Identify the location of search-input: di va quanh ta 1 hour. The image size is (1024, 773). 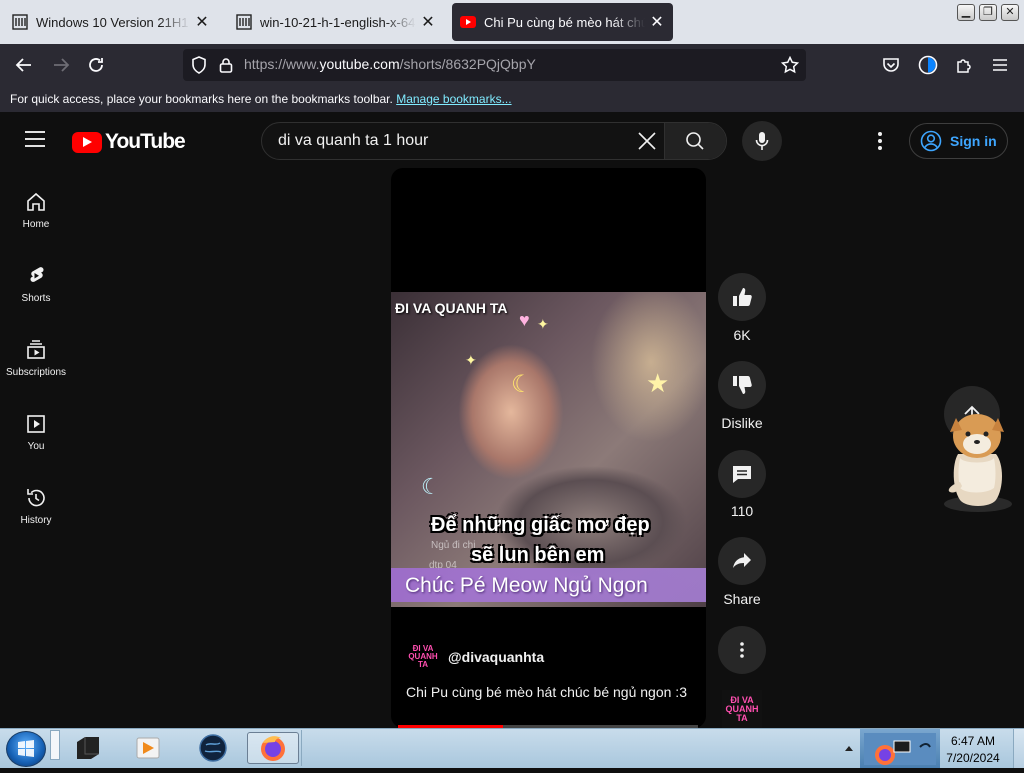
(353, 141).